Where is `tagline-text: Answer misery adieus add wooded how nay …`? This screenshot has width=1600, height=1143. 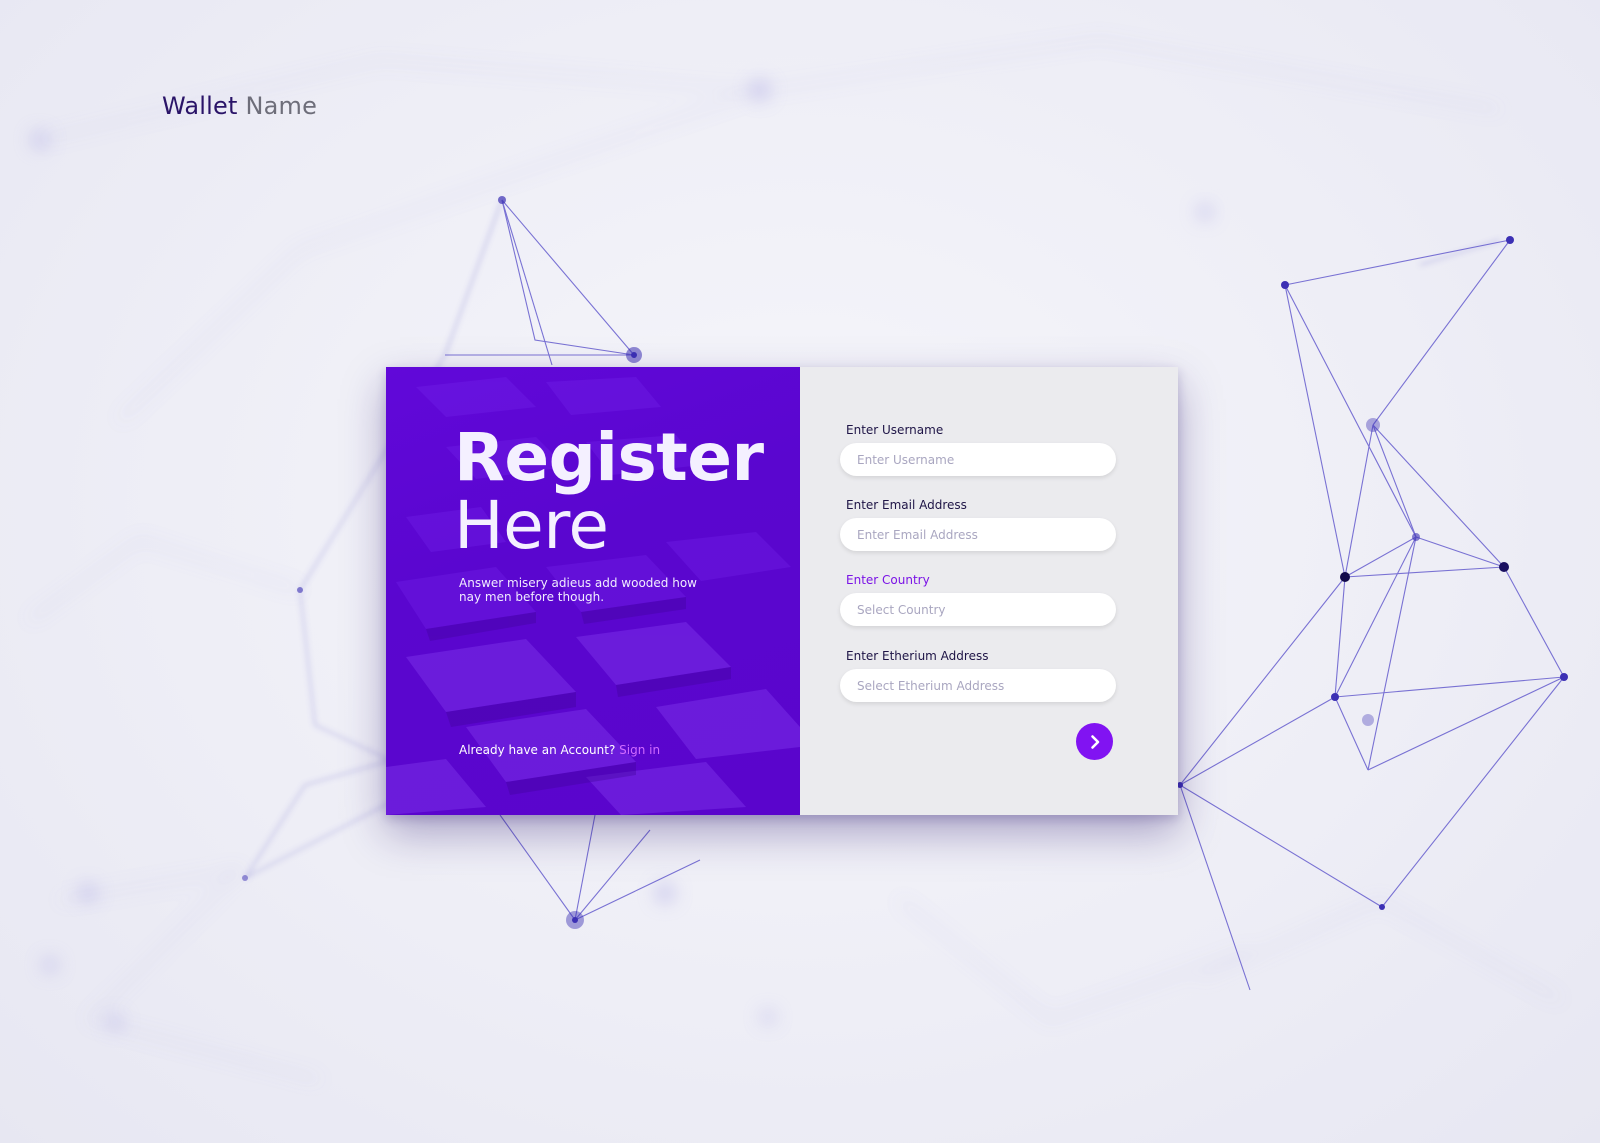 tagline-text: Answer misery adieus add wooded how nay … is located at coordinates (578, 590).